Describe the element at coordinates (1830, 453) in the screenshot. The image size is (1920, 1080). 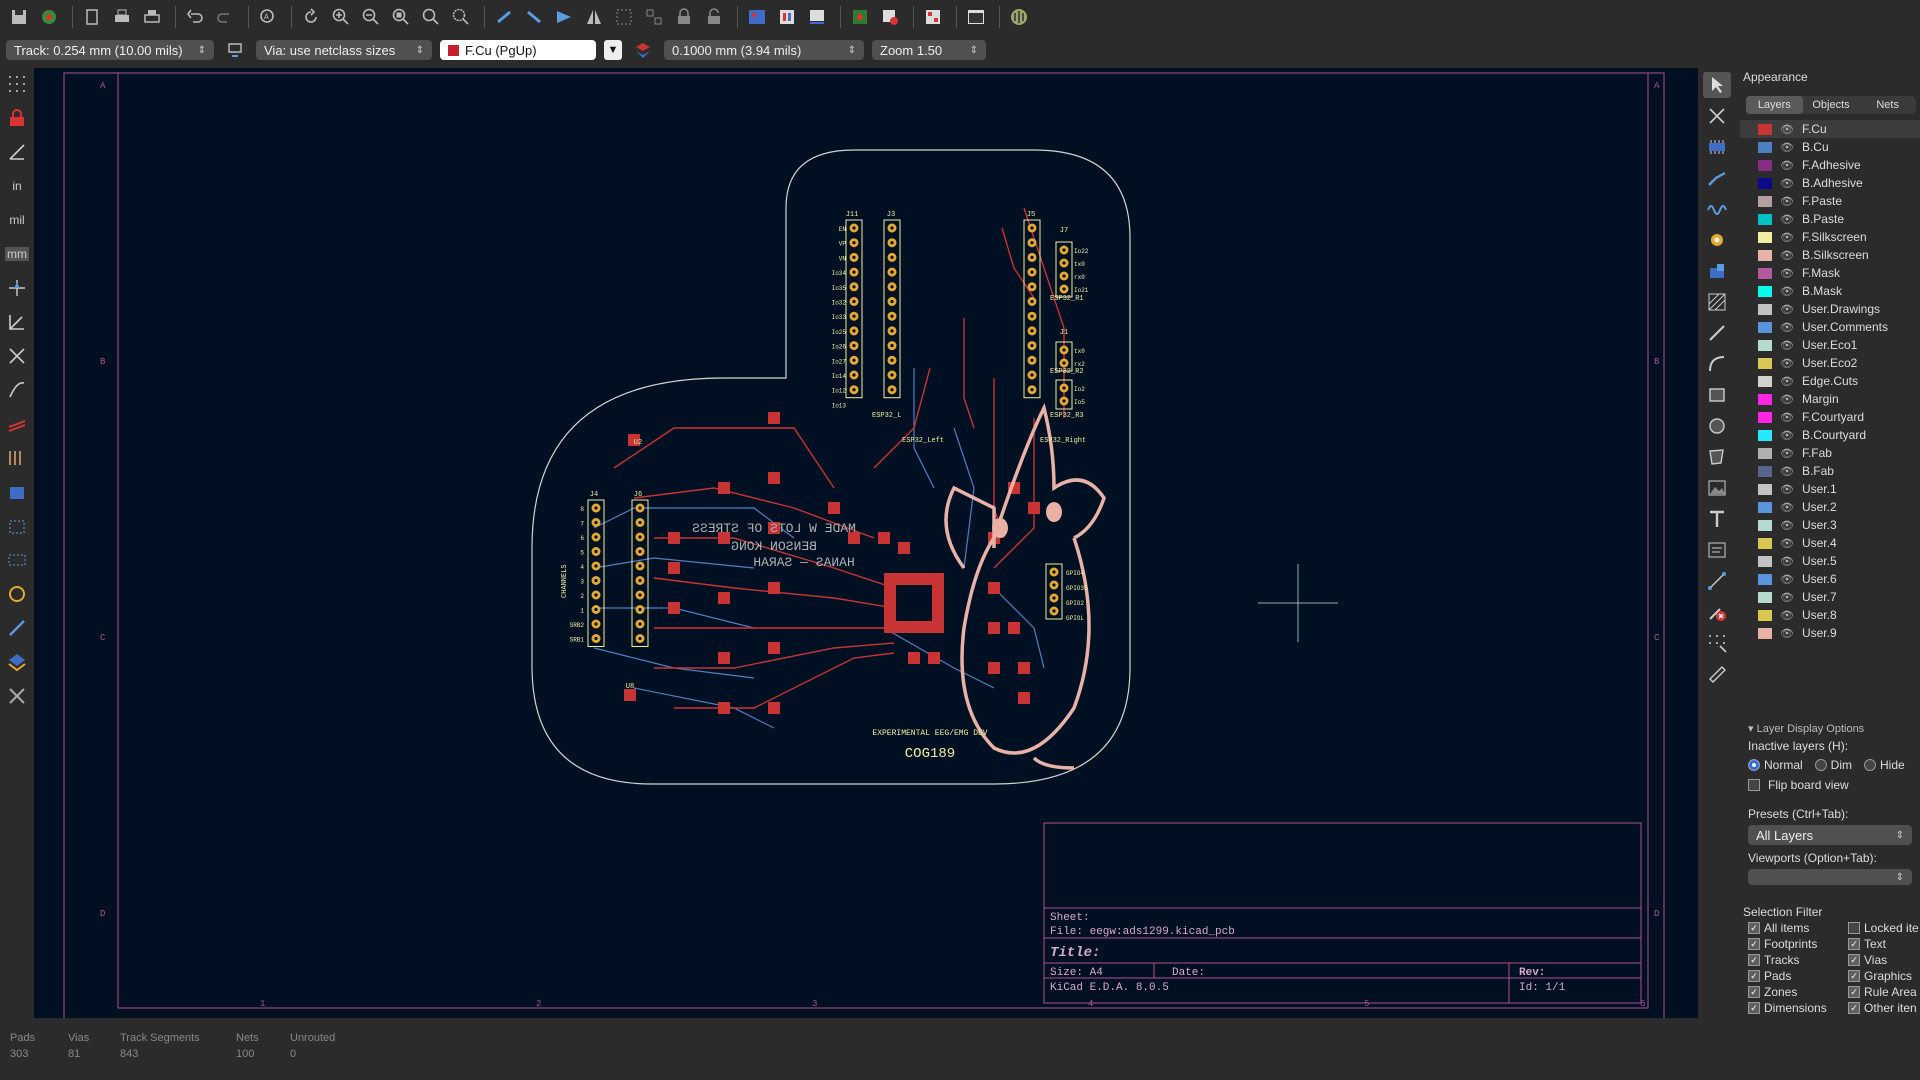
I see `layer-row-f-fab: 👁 F.Fab` at that location.